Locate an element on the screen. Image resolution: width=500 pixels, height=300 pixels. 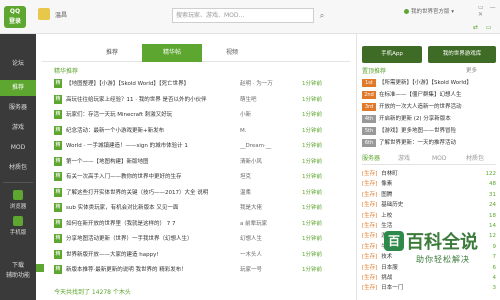
subtab-texture: 材质包 is located at coordinates (475, 159).